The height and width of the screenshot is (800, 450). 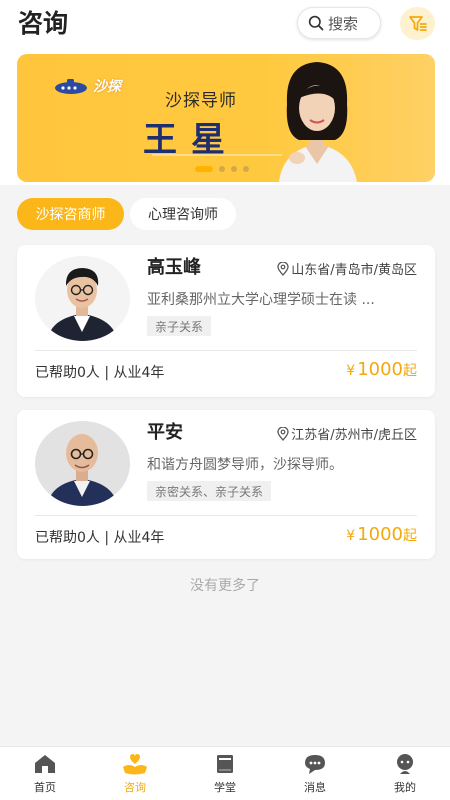 I want to click on search-box: 搜索, so click(x=339, y=23).